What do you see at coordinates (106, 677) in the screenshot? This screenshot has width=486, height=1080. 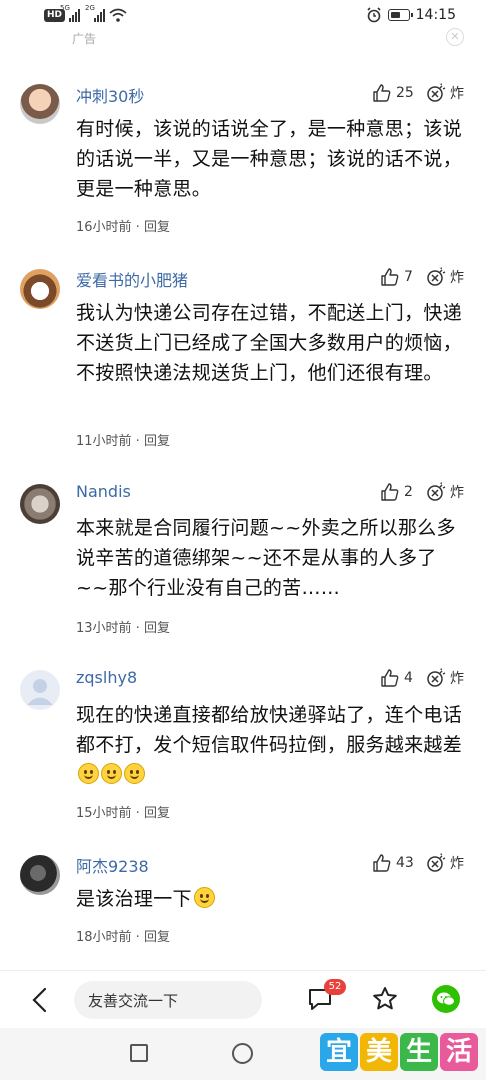 I see `username: zqslhy8` at bounding box center [106, 677].